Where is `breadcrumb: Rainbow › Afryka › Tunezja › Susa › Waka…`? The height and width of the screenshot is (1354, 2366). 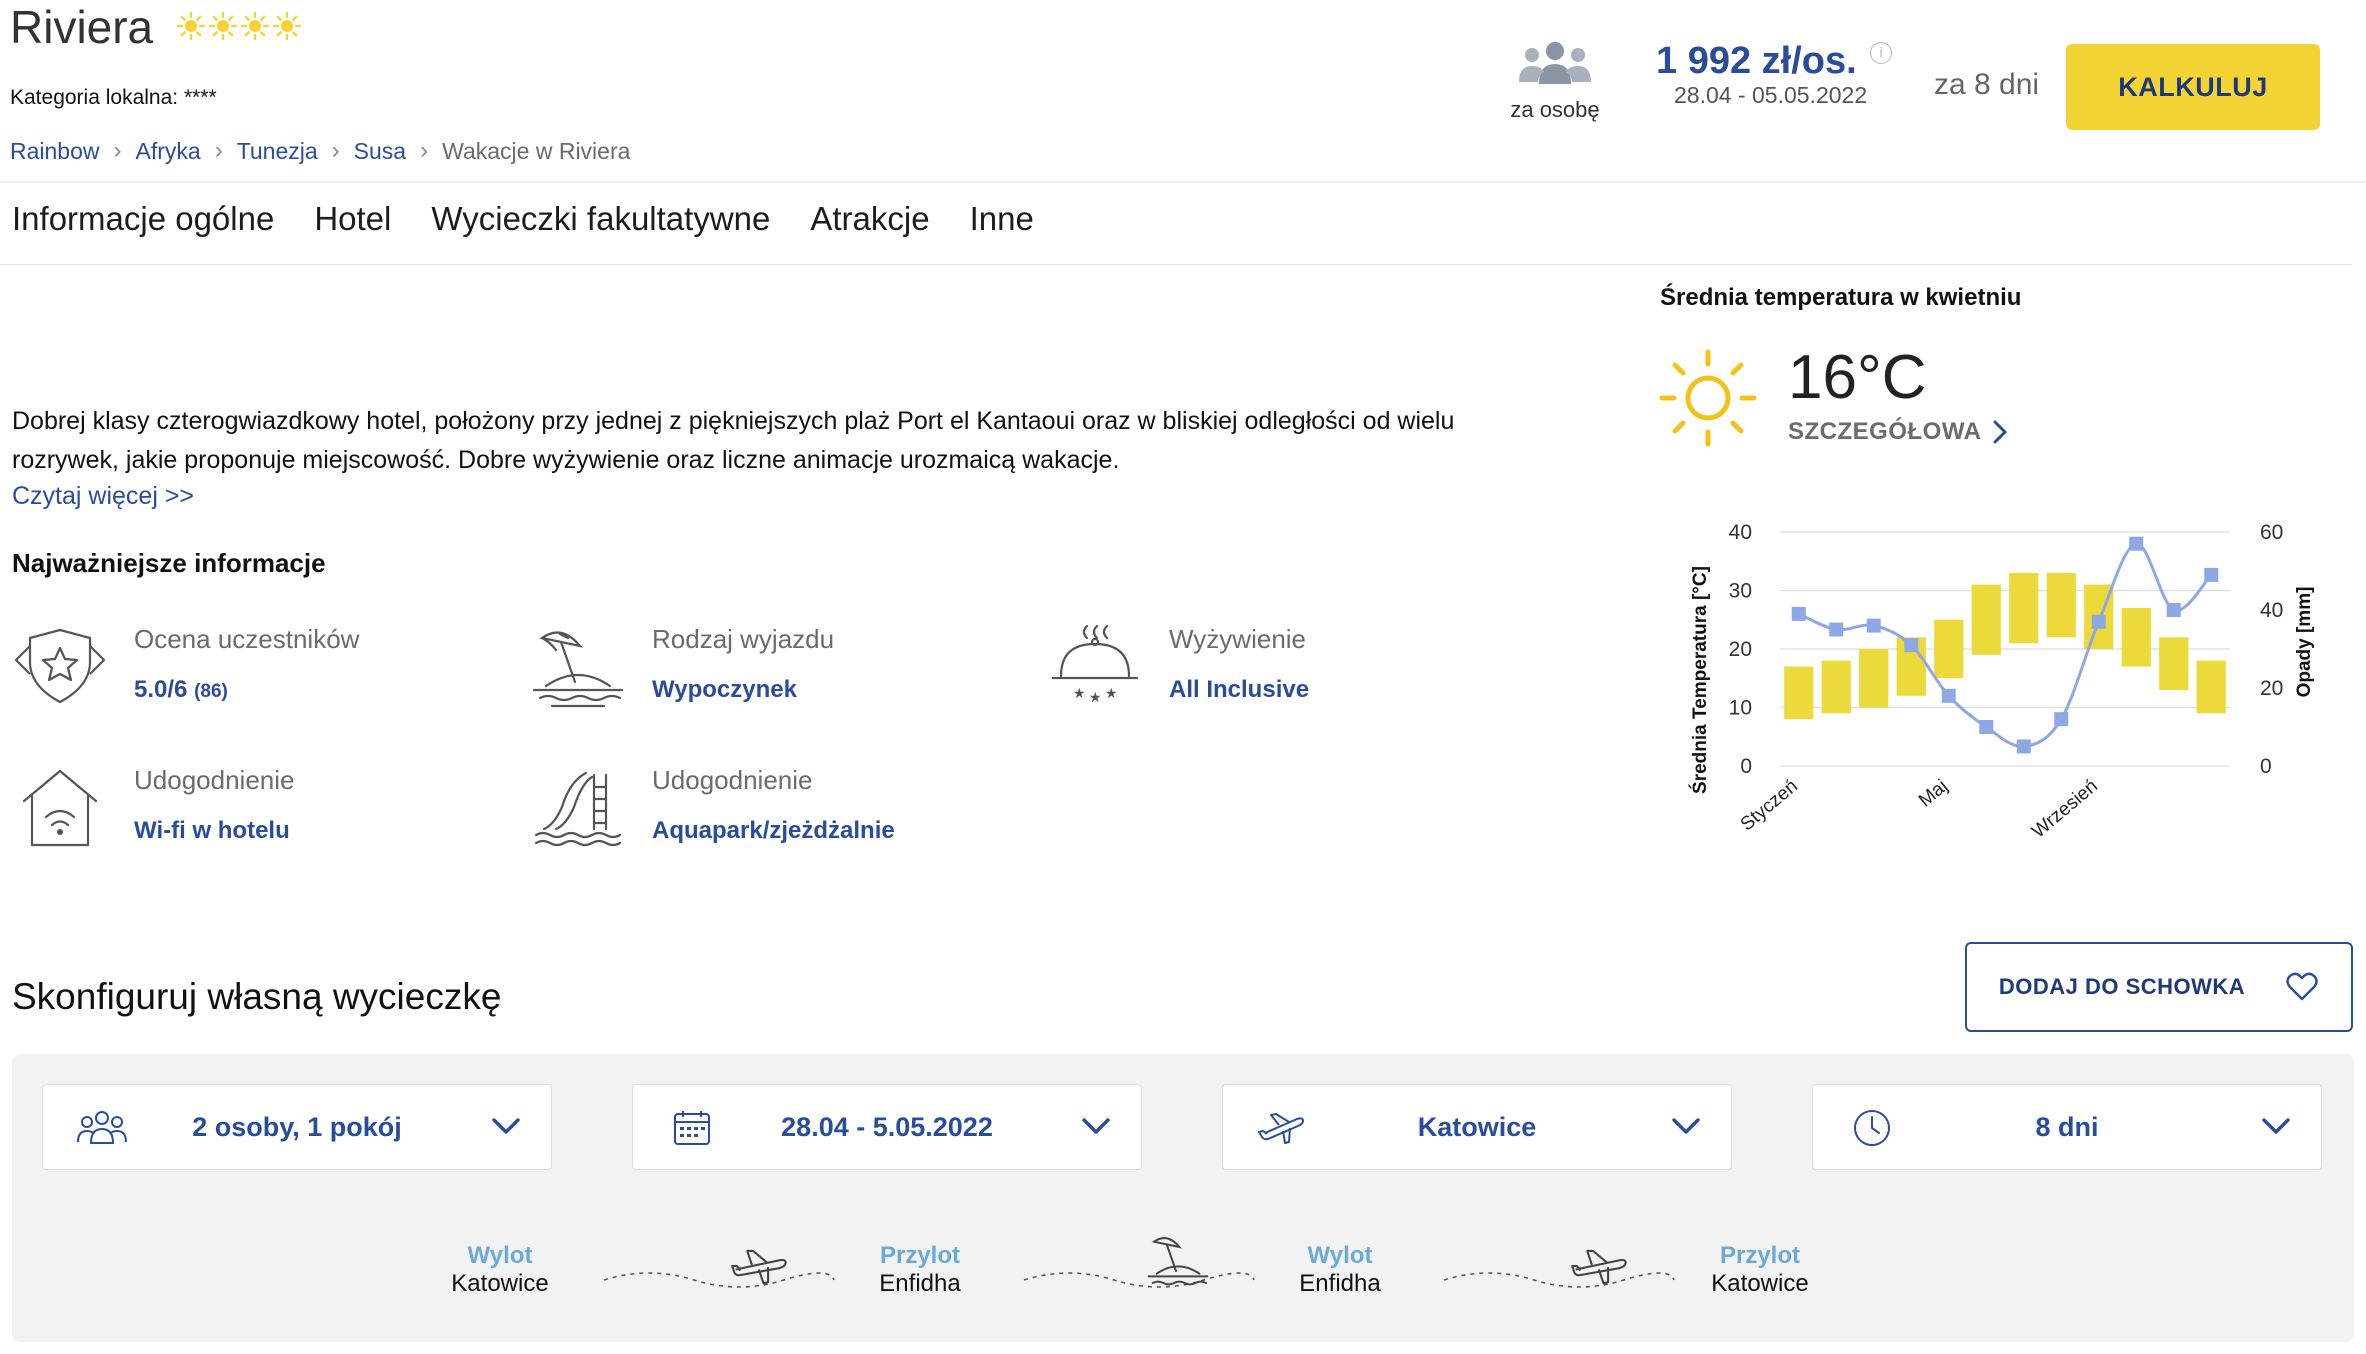 breadcrumb: Rainbow › Afryka › Tunezja › Susa › Waka… is located at coordinates (320, 151).